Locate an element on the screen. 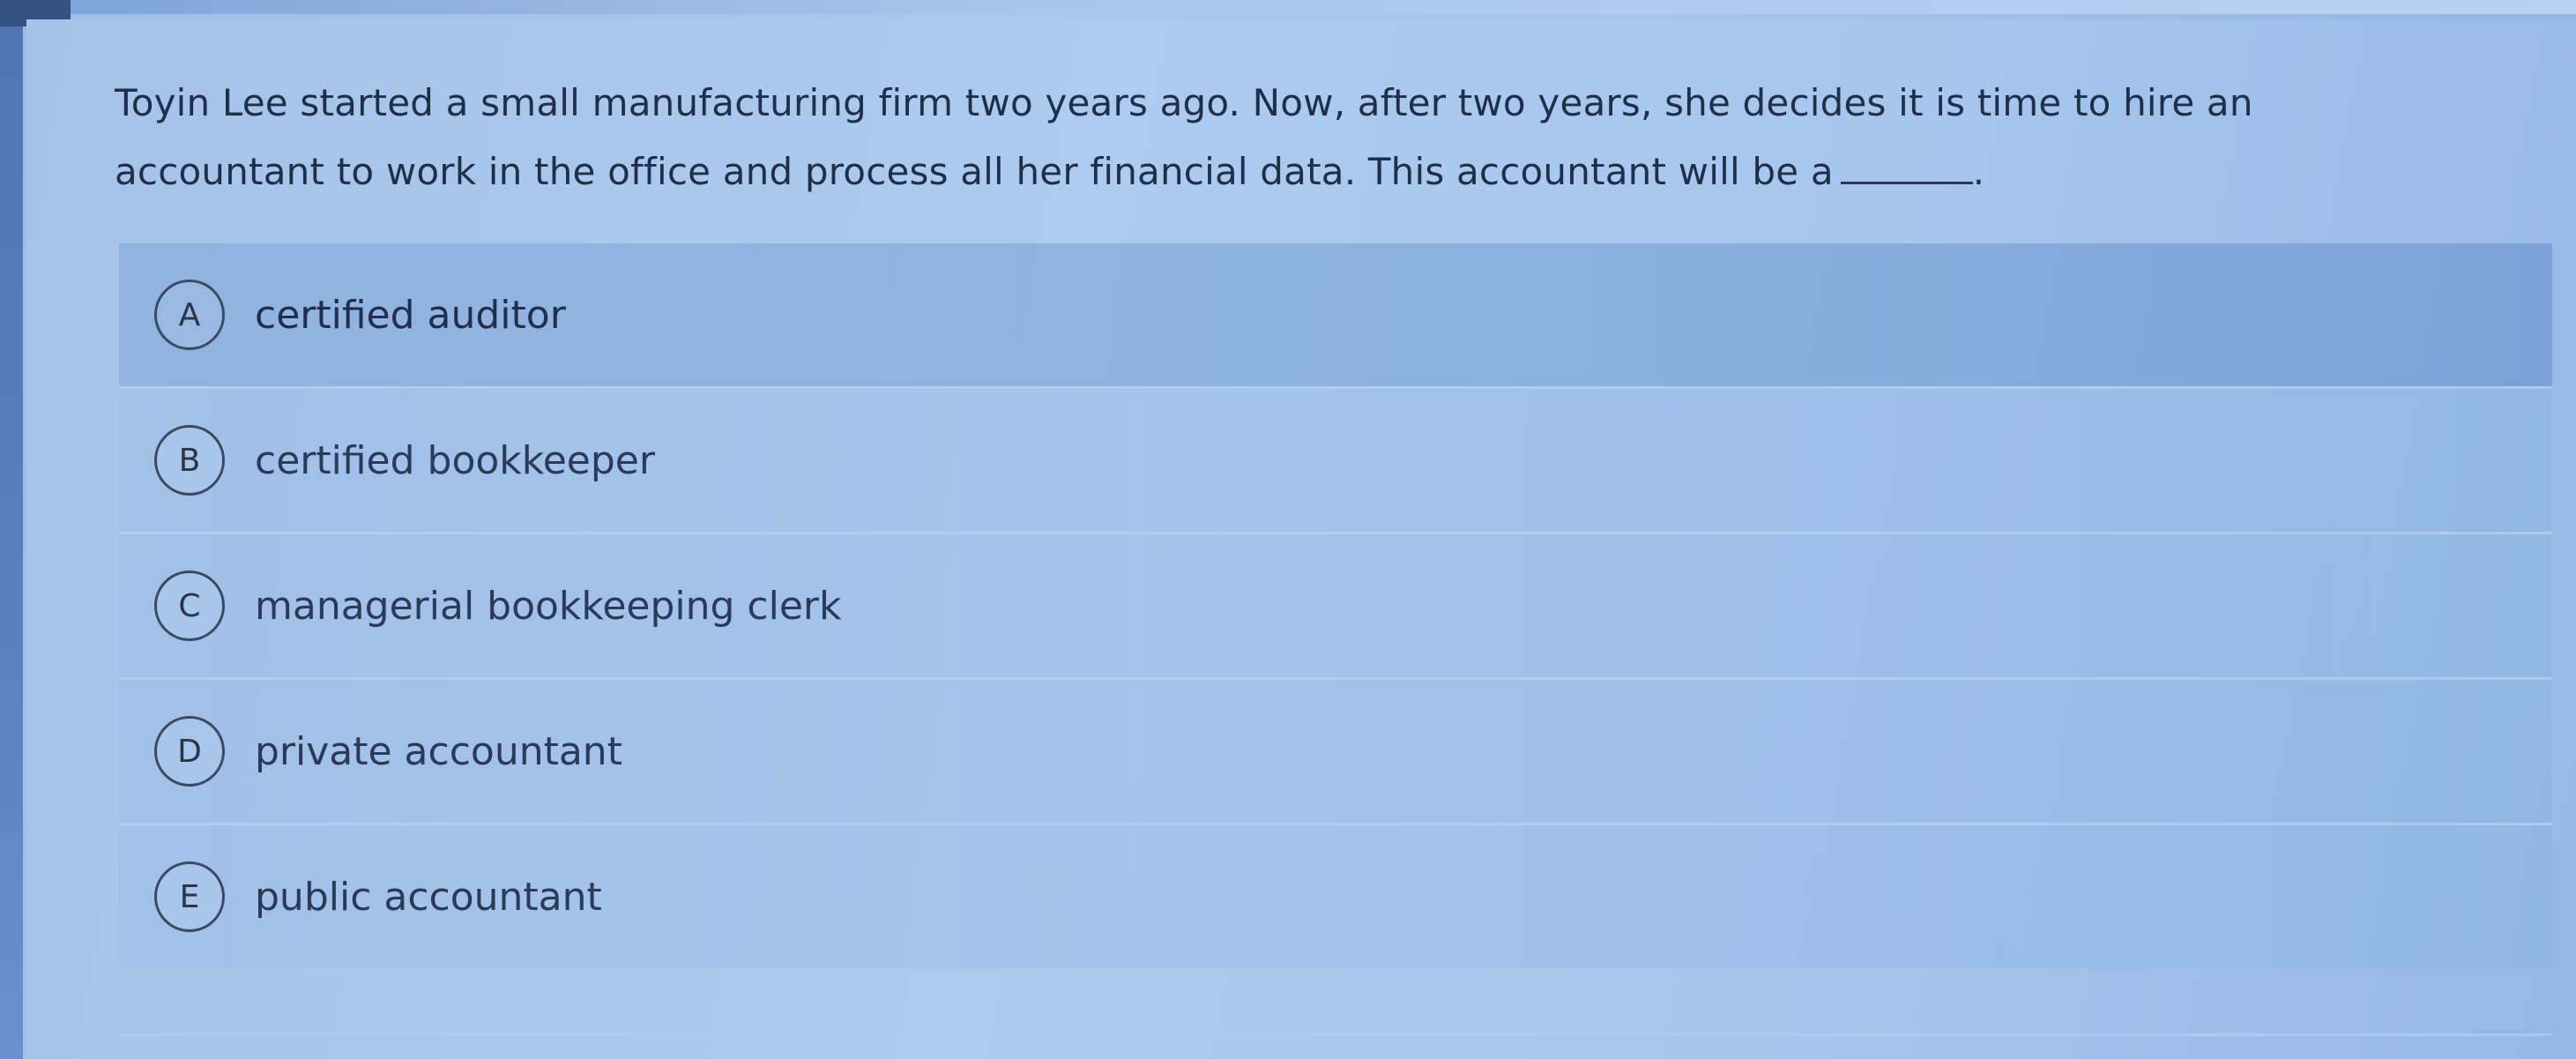  choice-c-letter-badge: C is located at coordinates (189, 606).